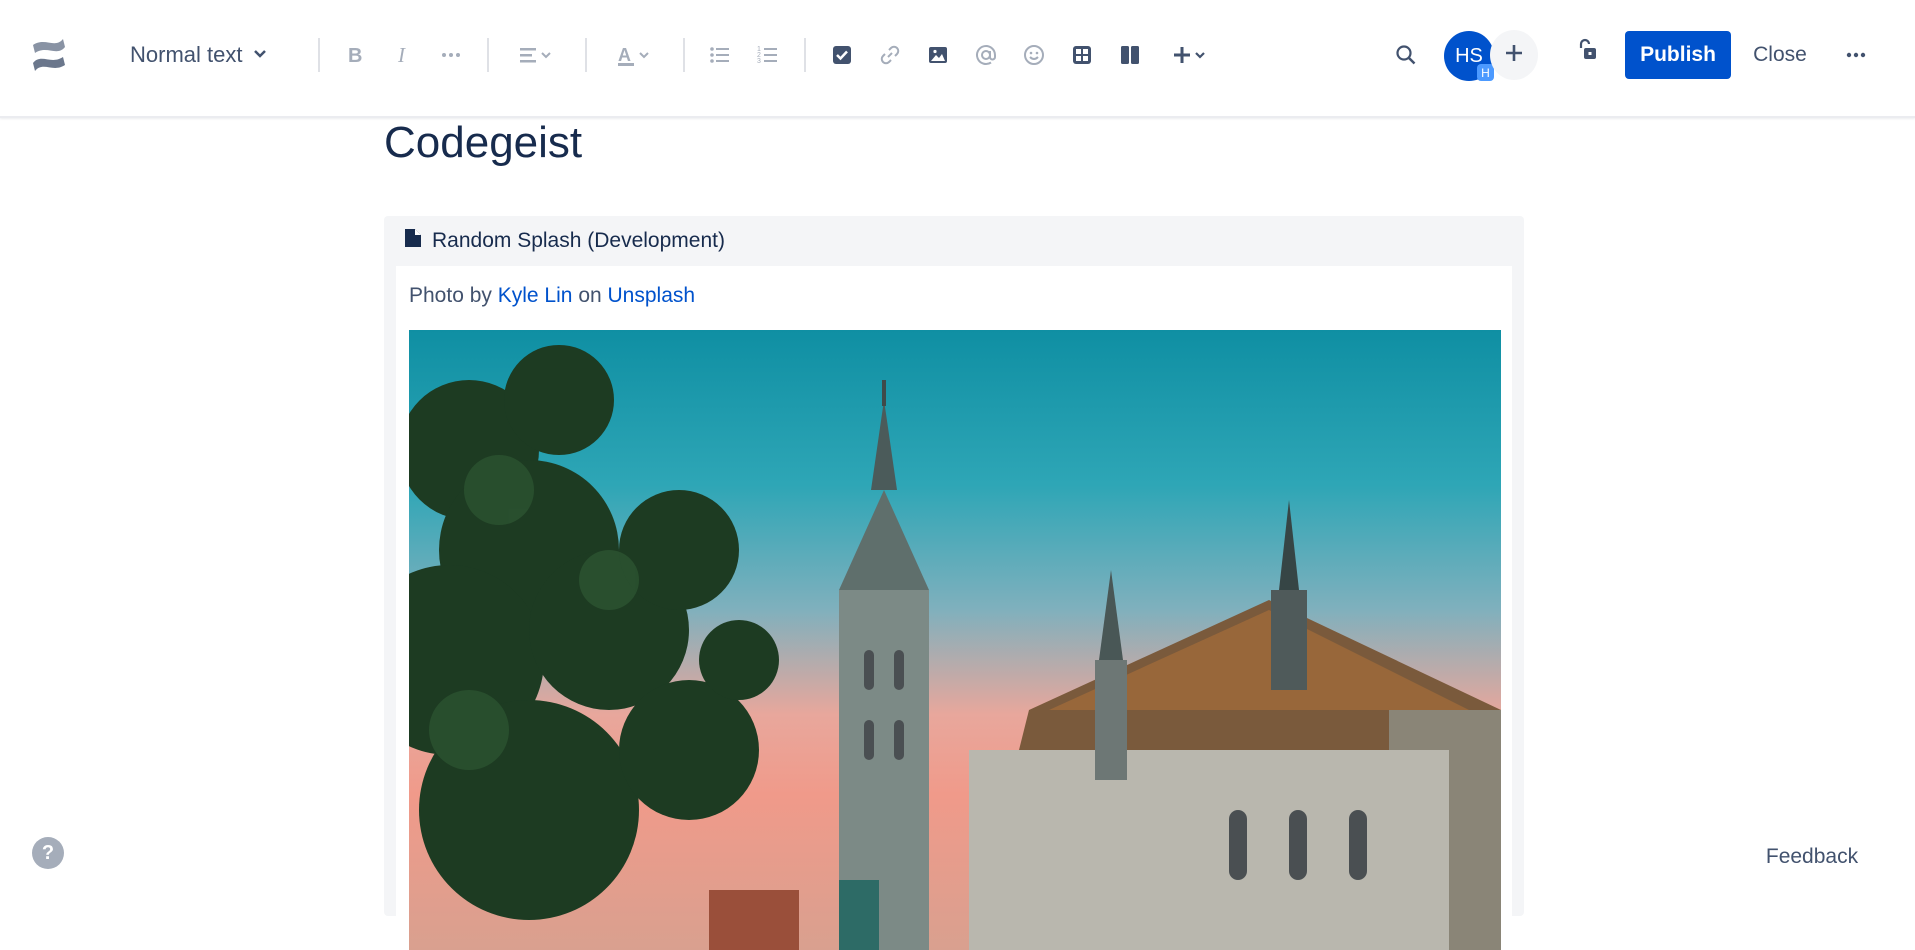 This screenshot has height=950, width=1915. Describe the element at coordinates (1856, 55) in the screenshot. I see `more-icon` at that location.